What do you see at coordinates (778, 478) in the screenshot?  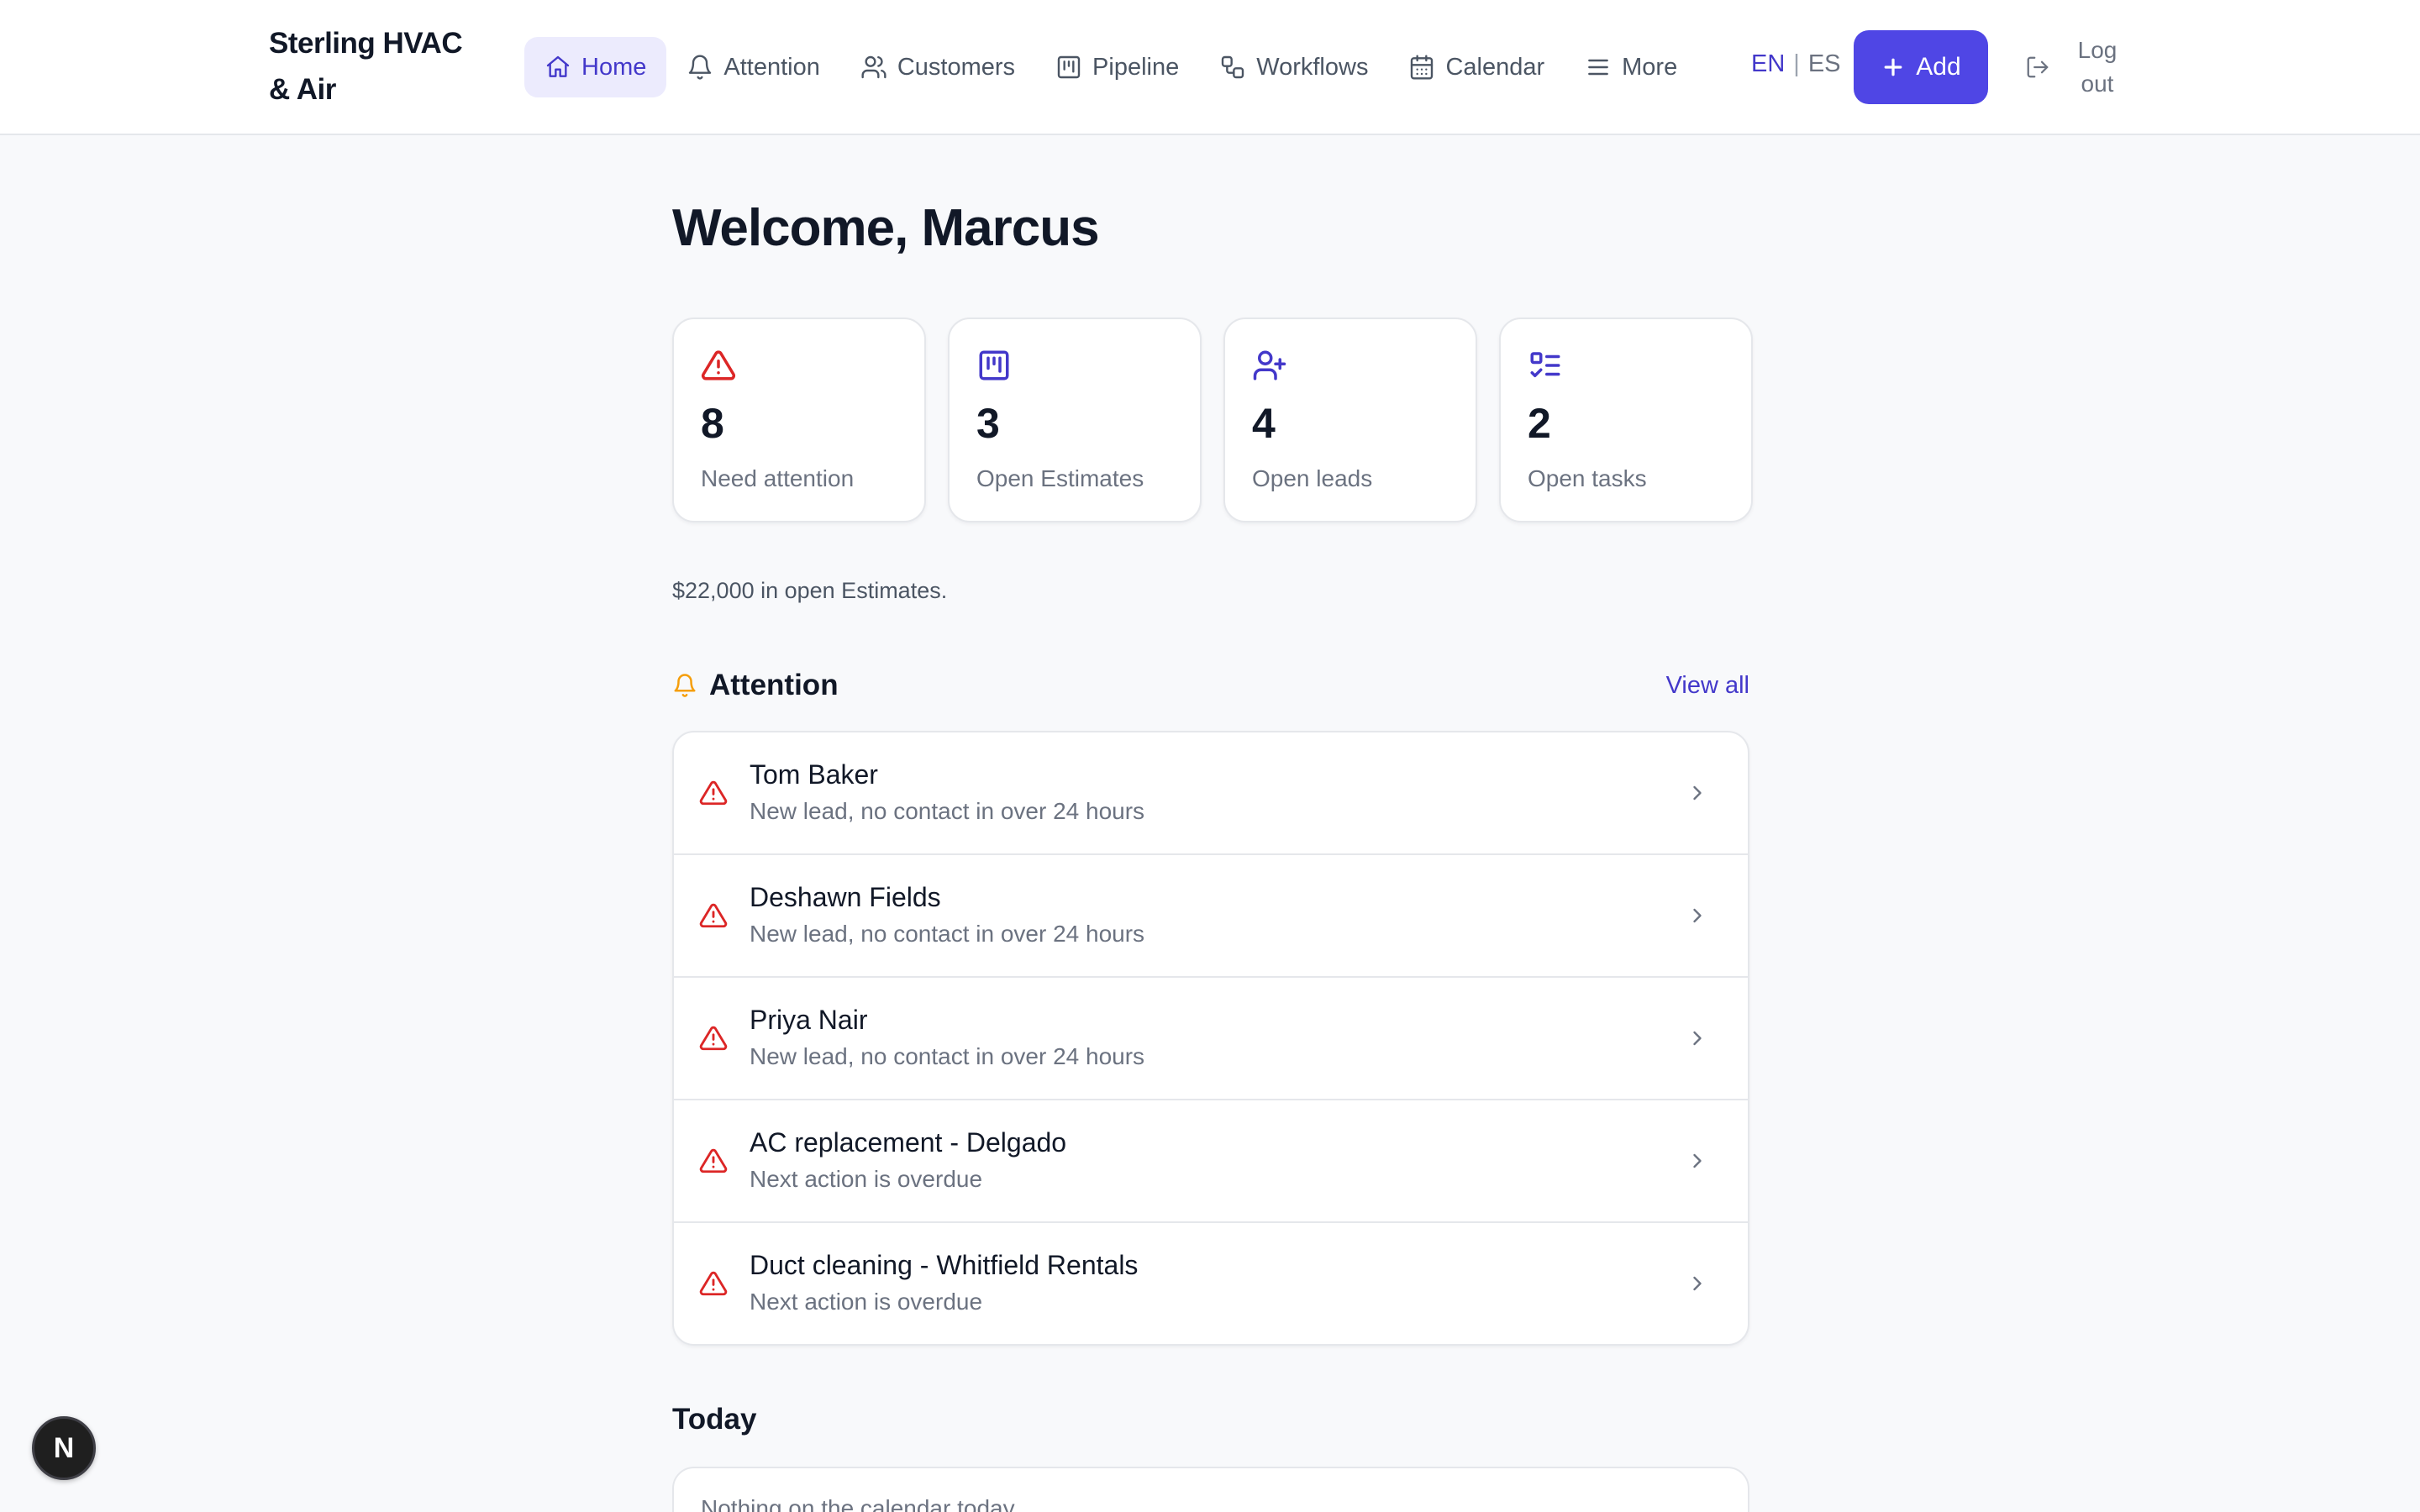 I see `stat-label: Need attention` at bounding box center [778, 478].